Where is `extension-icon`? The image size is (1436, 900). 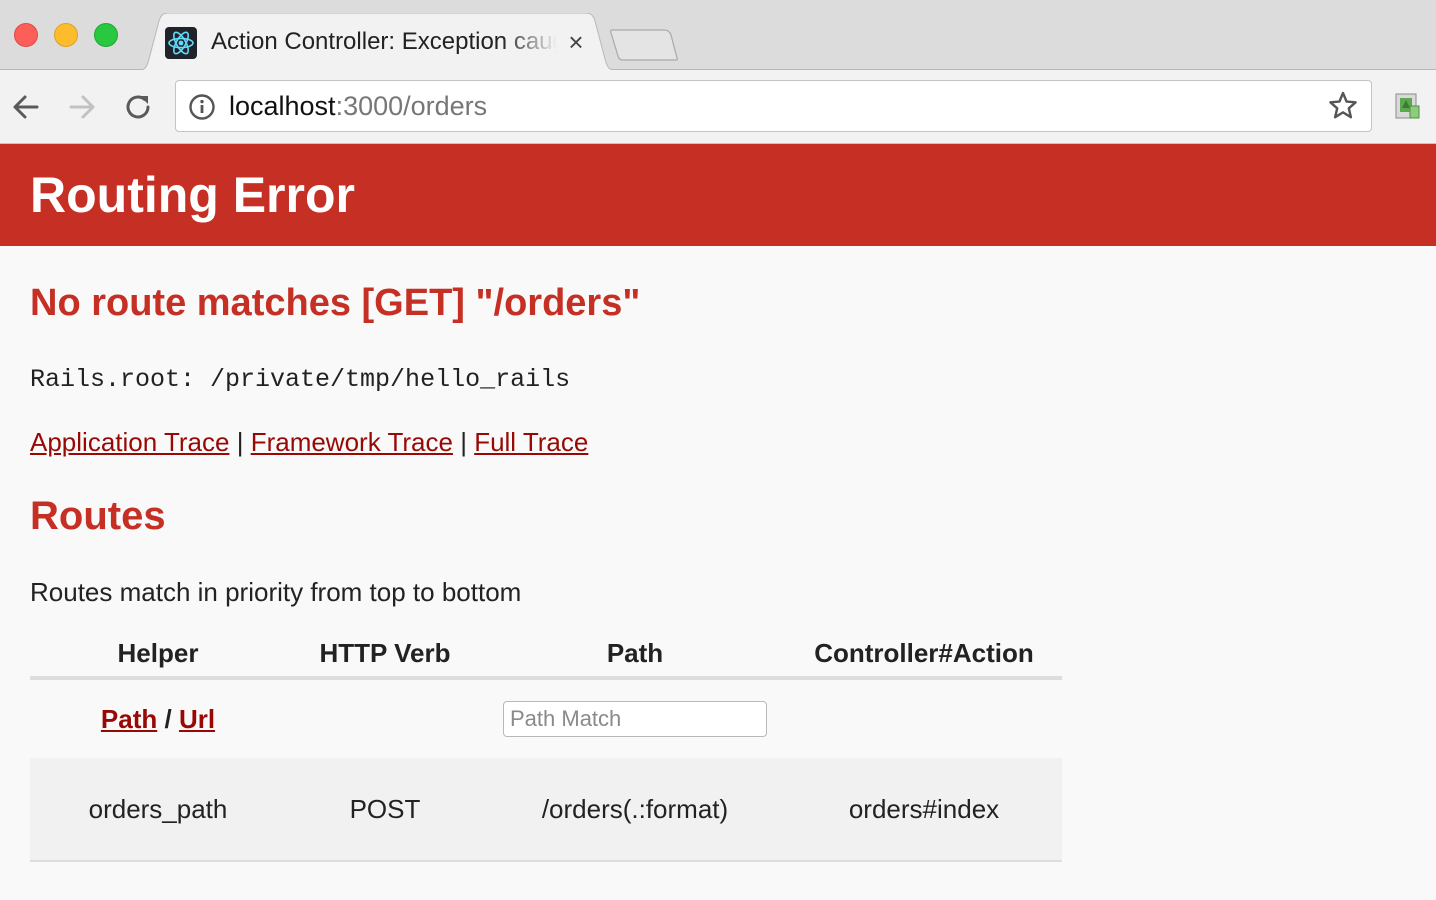 extension-icon is located at coordinates (1407, 106).